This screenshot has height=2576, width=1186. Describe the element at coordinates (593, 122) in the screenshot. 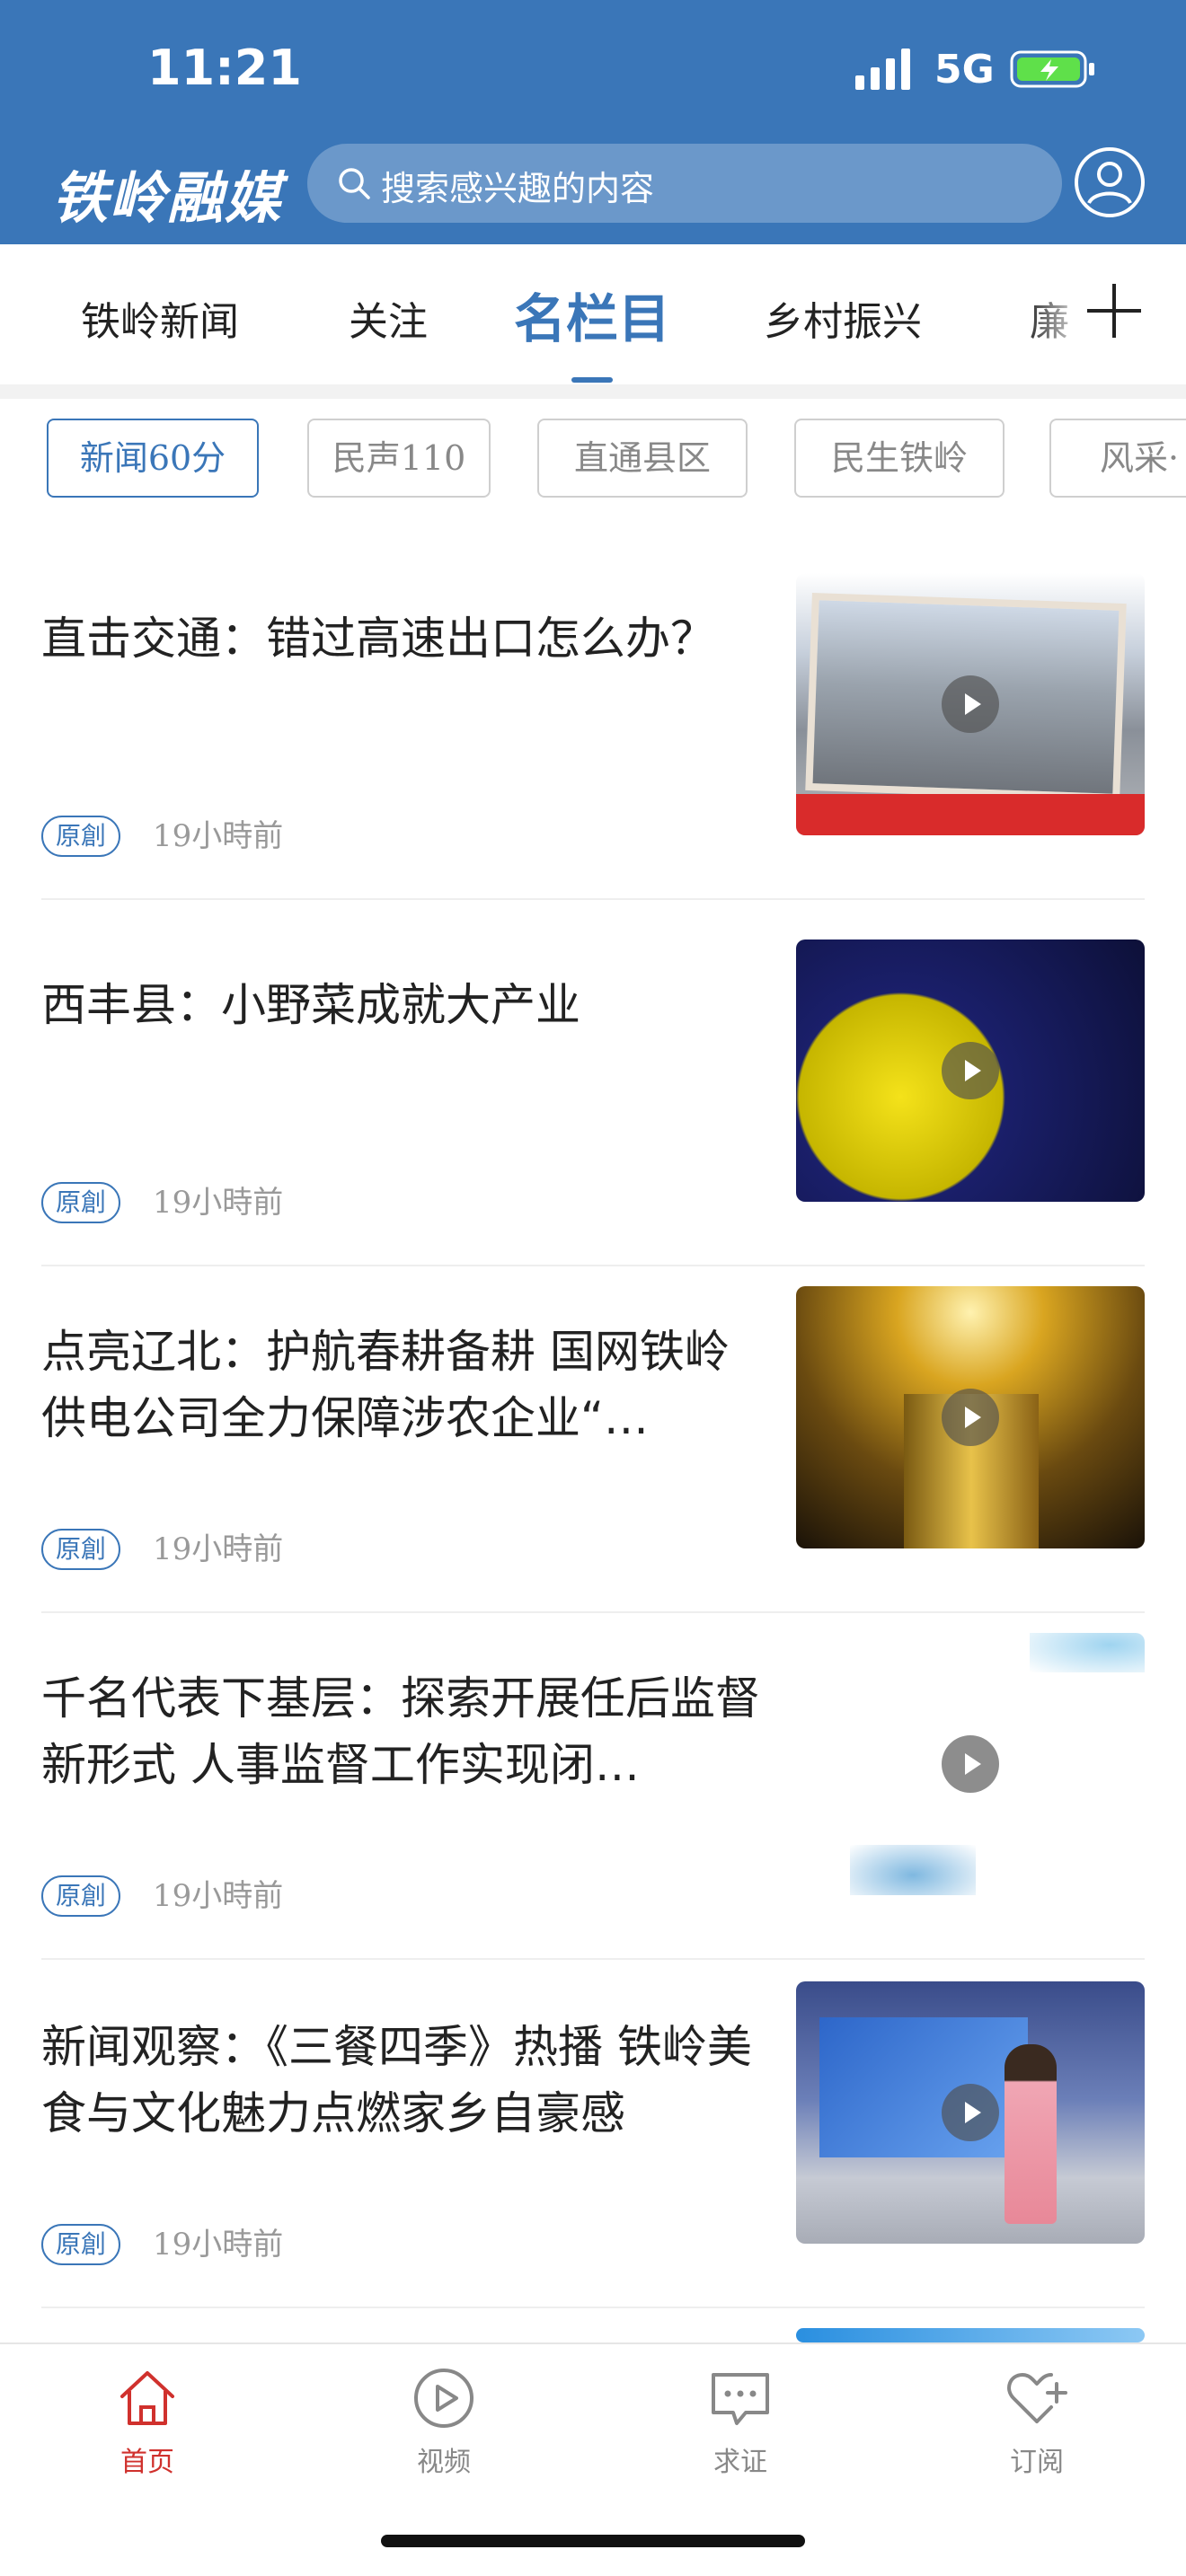

I see `top-header: 11:21 5G 铁岭融媒 搜索感兴趣的内容` at that location.